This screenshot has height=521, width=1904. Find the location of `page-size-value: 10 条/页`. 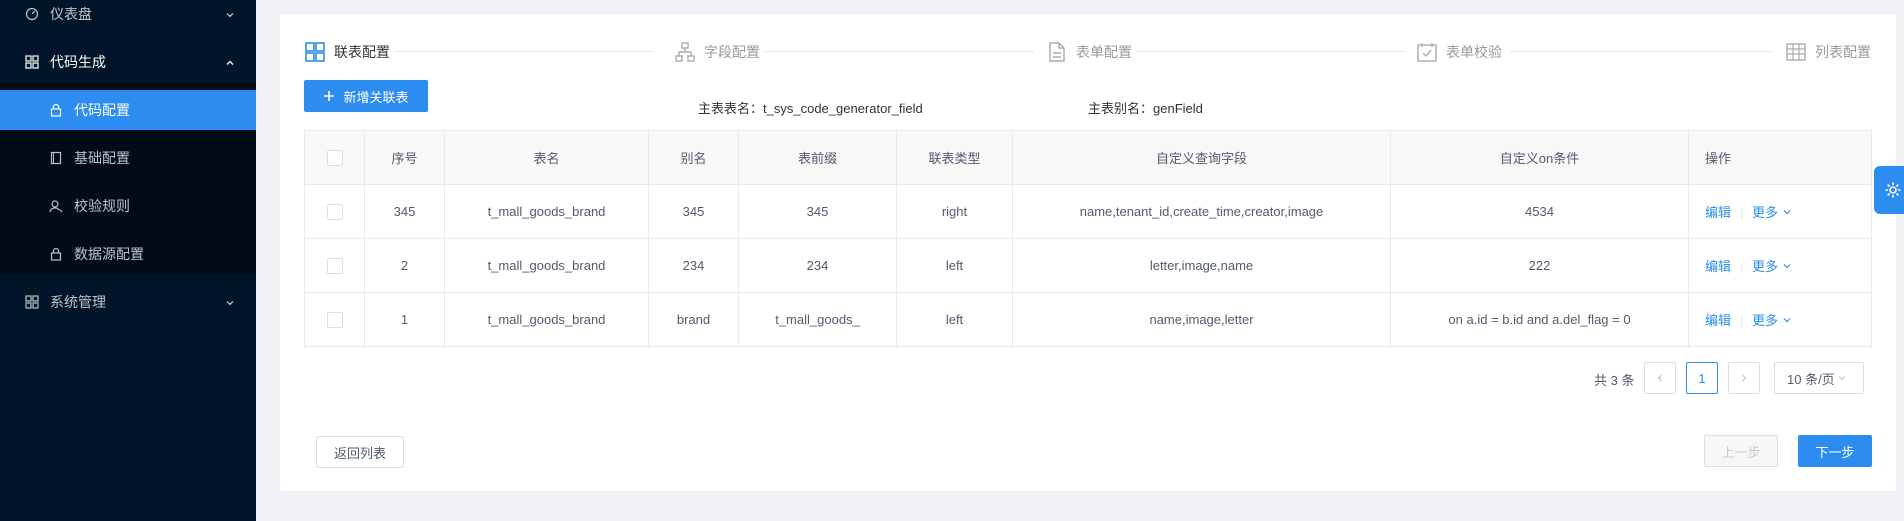

page-size-value: 10 条/页 is located at coordinates (1811, 379).